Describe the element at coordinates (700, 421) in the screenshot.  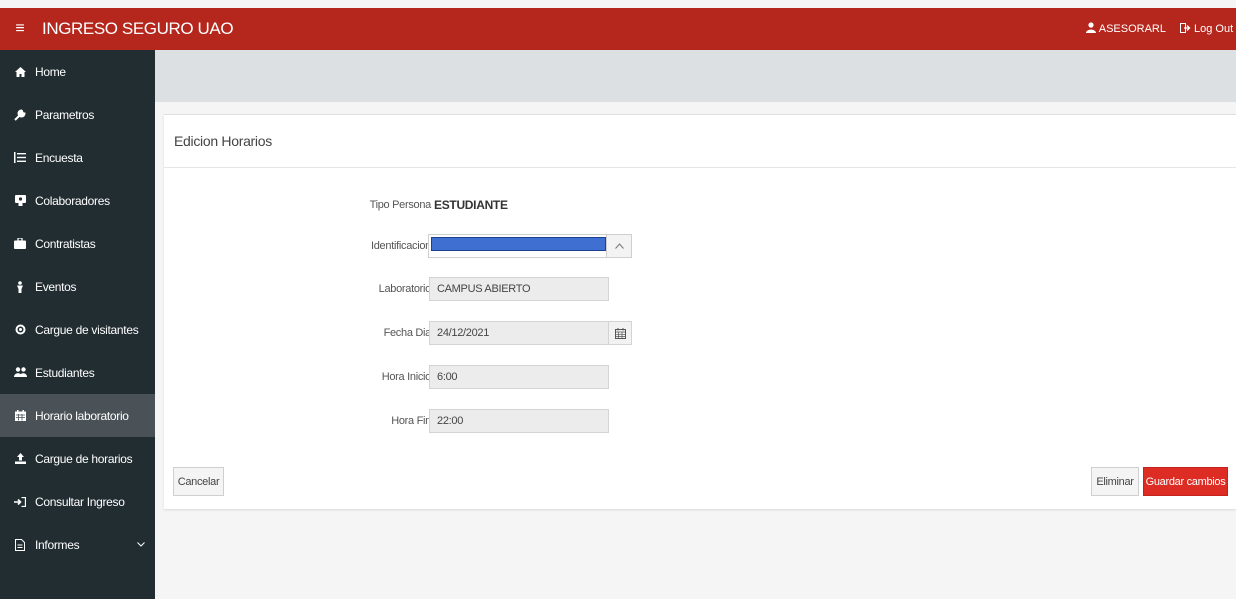
I see `hora-fin-row: Hora Fin 22:00` at that location.